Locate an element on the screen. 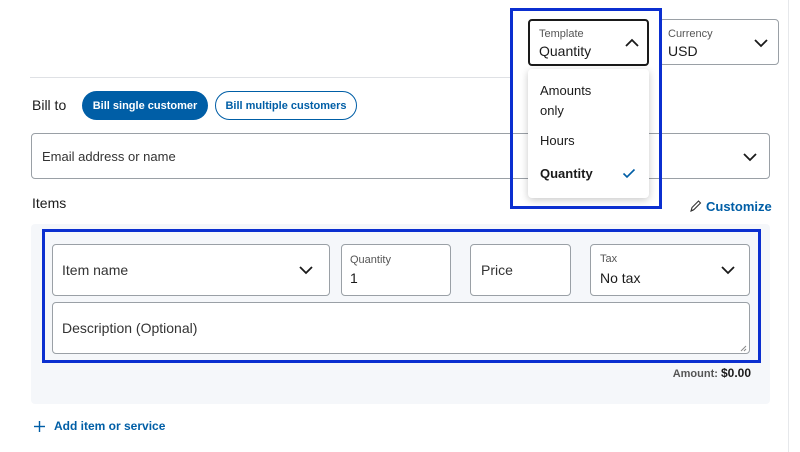 This screenshot has width=800, height=452. customize-link: Customize is located at coordinates (730, 206).